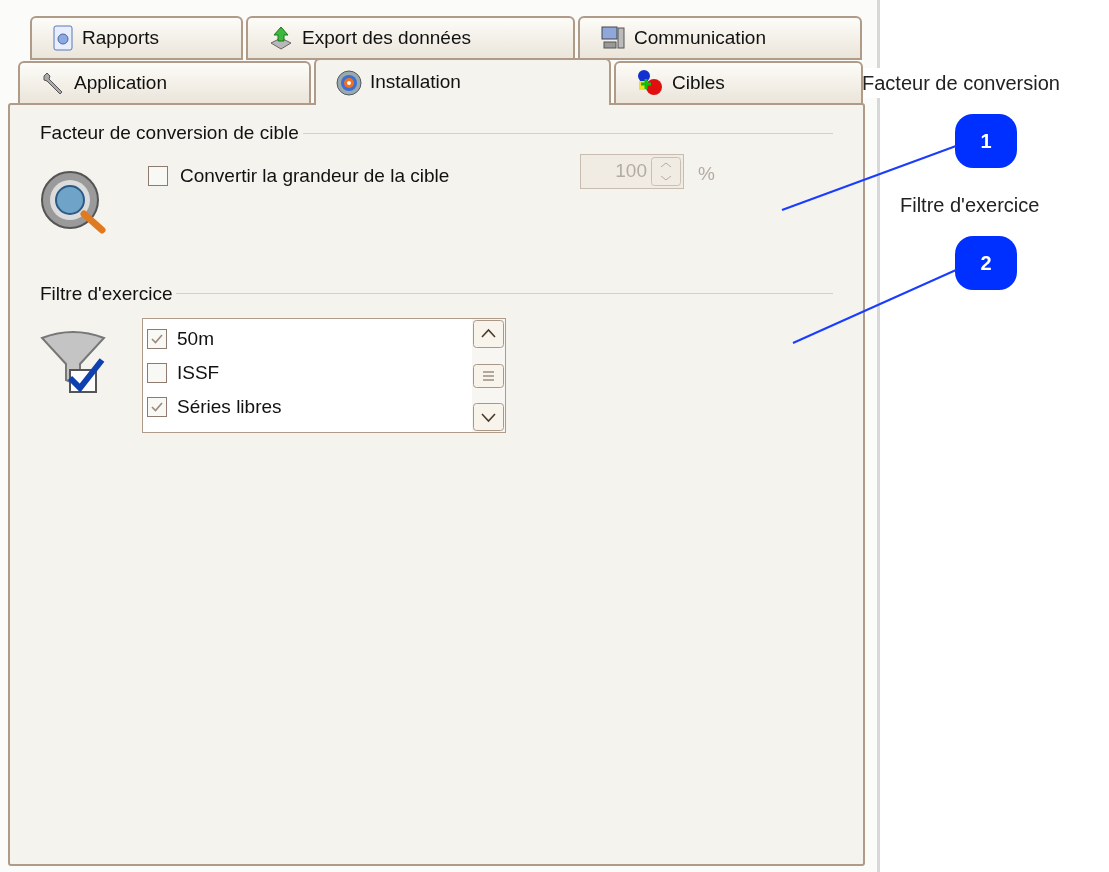  Describe the element at coordinates (73, 363) in the screenshot. I see `funnel-checkmark-icon` at that location.